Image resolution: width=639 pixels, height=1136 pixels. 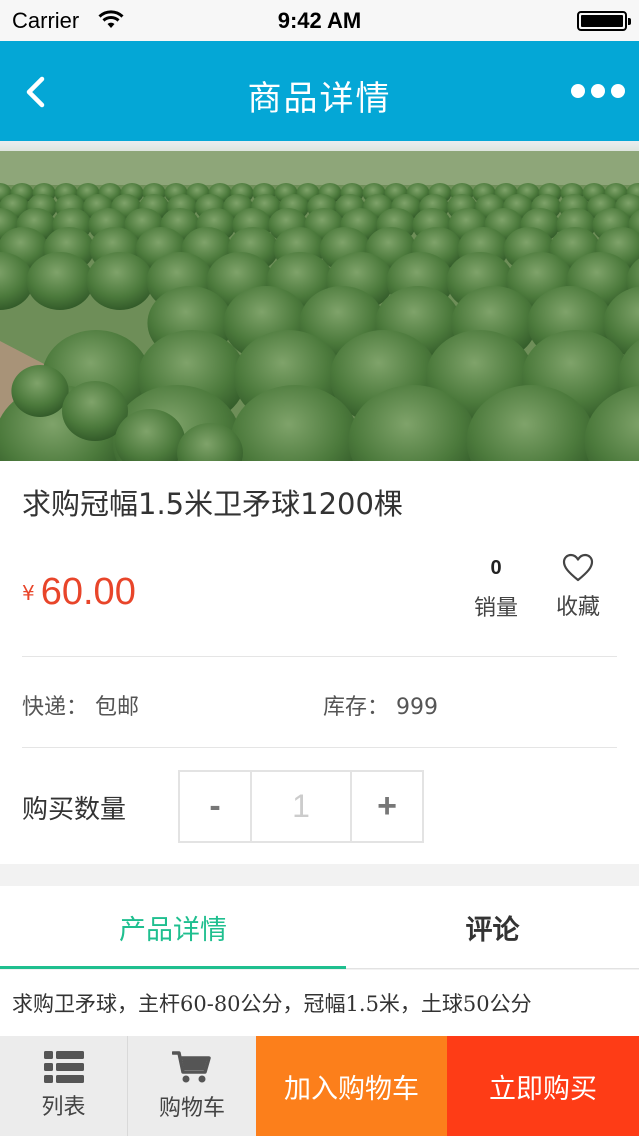 I want to click on sales-label: 销量, so click(x=495, y=608).